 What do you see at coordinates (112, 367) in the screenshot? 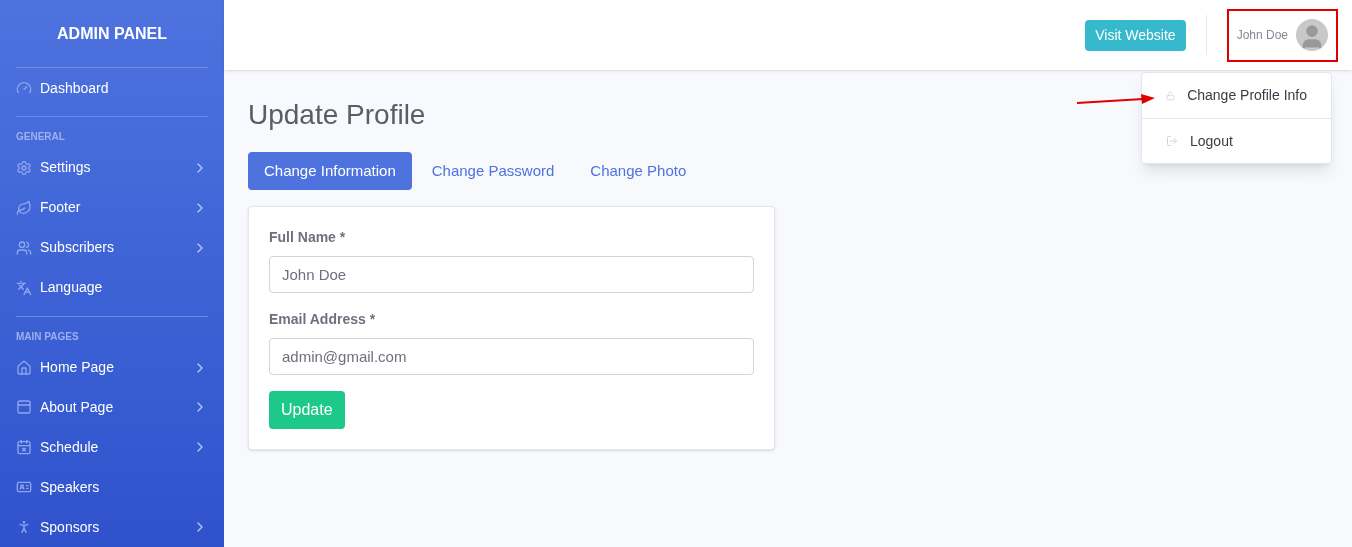
I see `sidebar-item: Home Page` at bounding box center [112, 367].